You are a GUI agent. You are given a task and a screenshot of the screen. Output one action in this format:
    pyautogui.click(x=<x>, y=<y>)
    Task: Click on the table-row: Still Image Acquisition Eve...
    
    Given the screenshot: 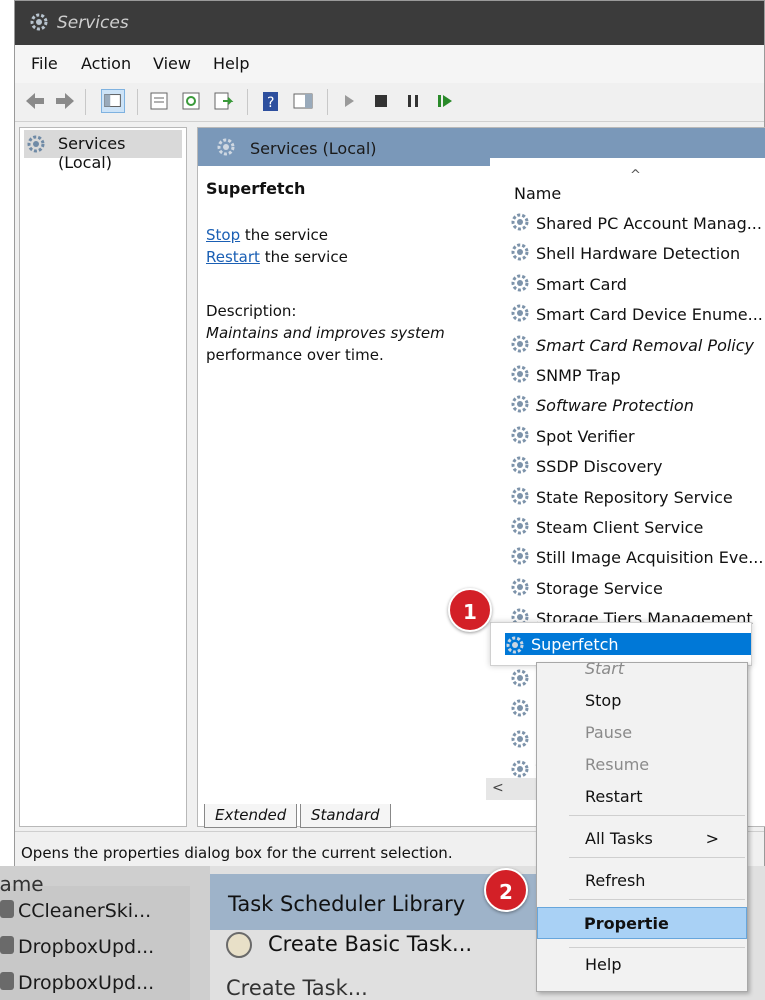 What is the action you would take?
    pyautogui.click(x=635, y=557)
    